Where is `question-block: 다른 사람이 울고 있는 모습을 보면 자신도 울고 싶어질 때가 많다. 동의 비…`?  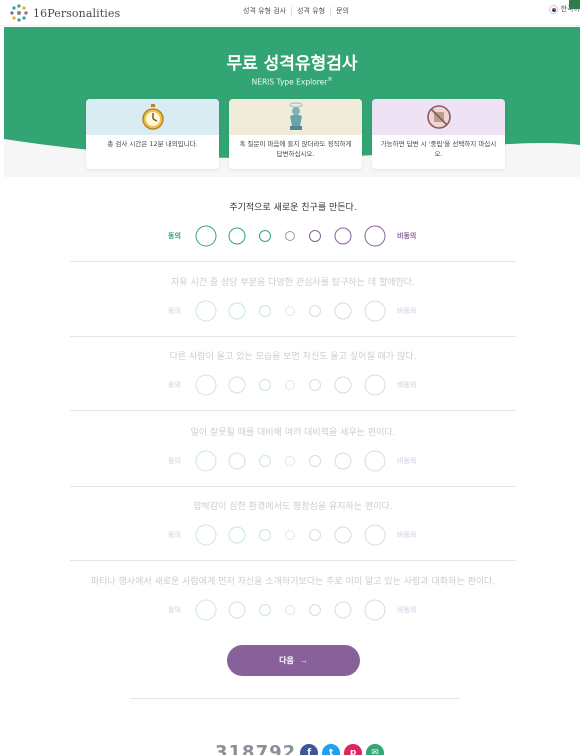
question-block: 다른 사람이 울고 있는 모습을 보면 자신도 울고 싶어질 때가 많다. 동의 비… is located at coordinates (293, 372).